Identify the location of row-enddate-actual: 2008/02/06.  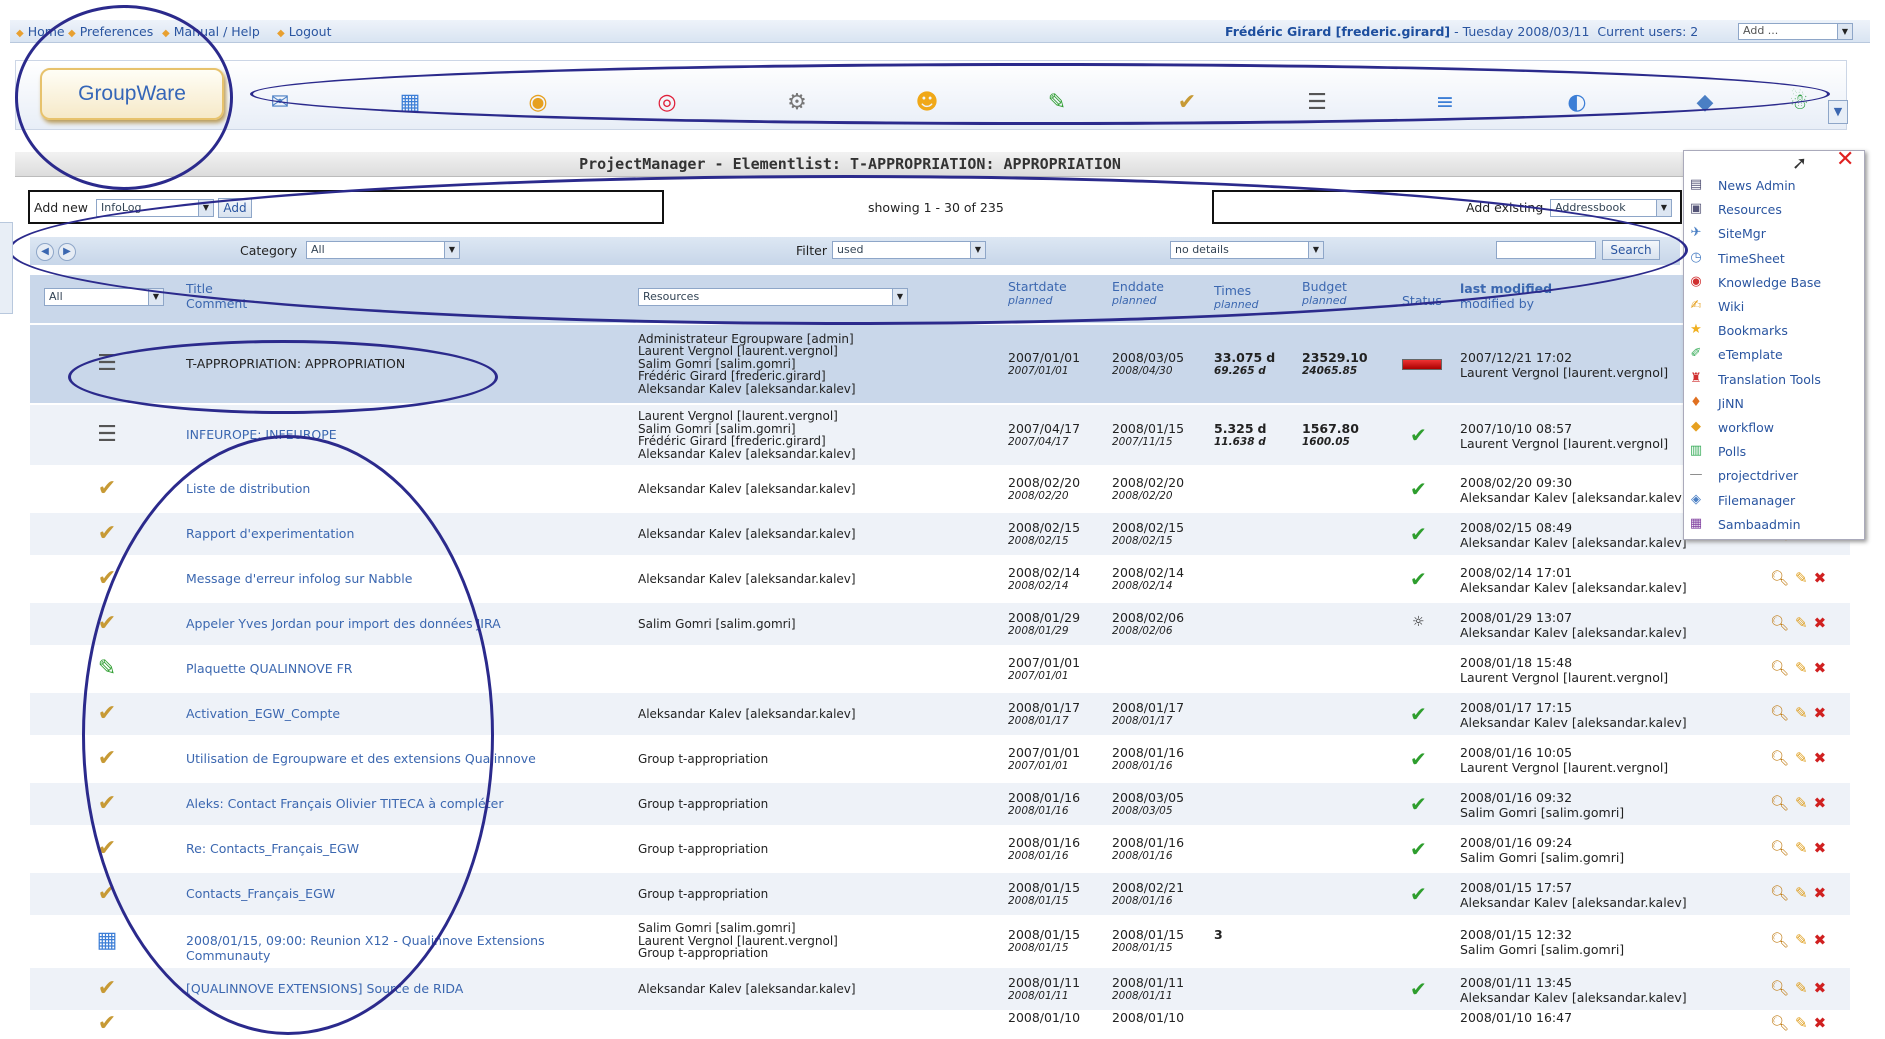
(1148, 617).